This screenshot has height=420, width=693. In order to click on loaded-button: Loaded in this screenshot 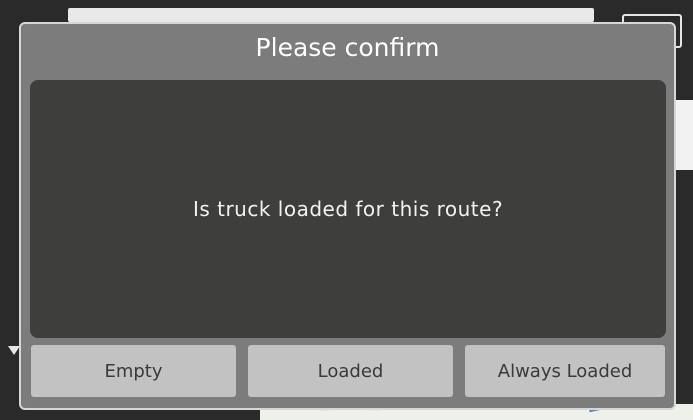, I will do `click(350, 371)`.